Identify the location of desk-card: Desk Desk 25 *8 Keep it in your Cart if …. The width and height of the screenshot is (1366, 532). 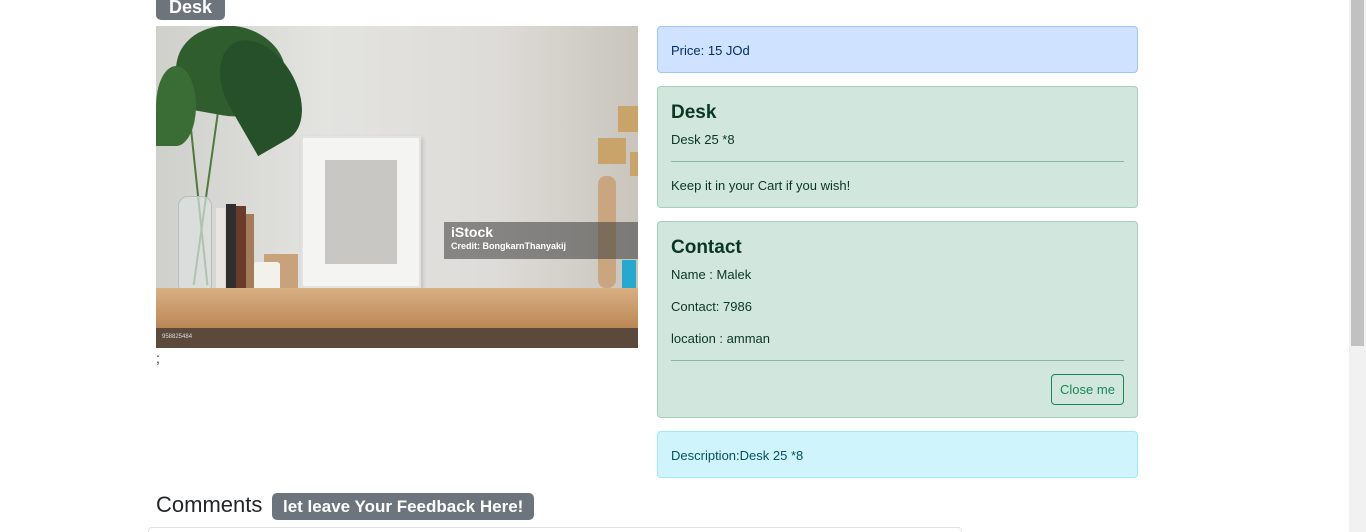
(897, 147).